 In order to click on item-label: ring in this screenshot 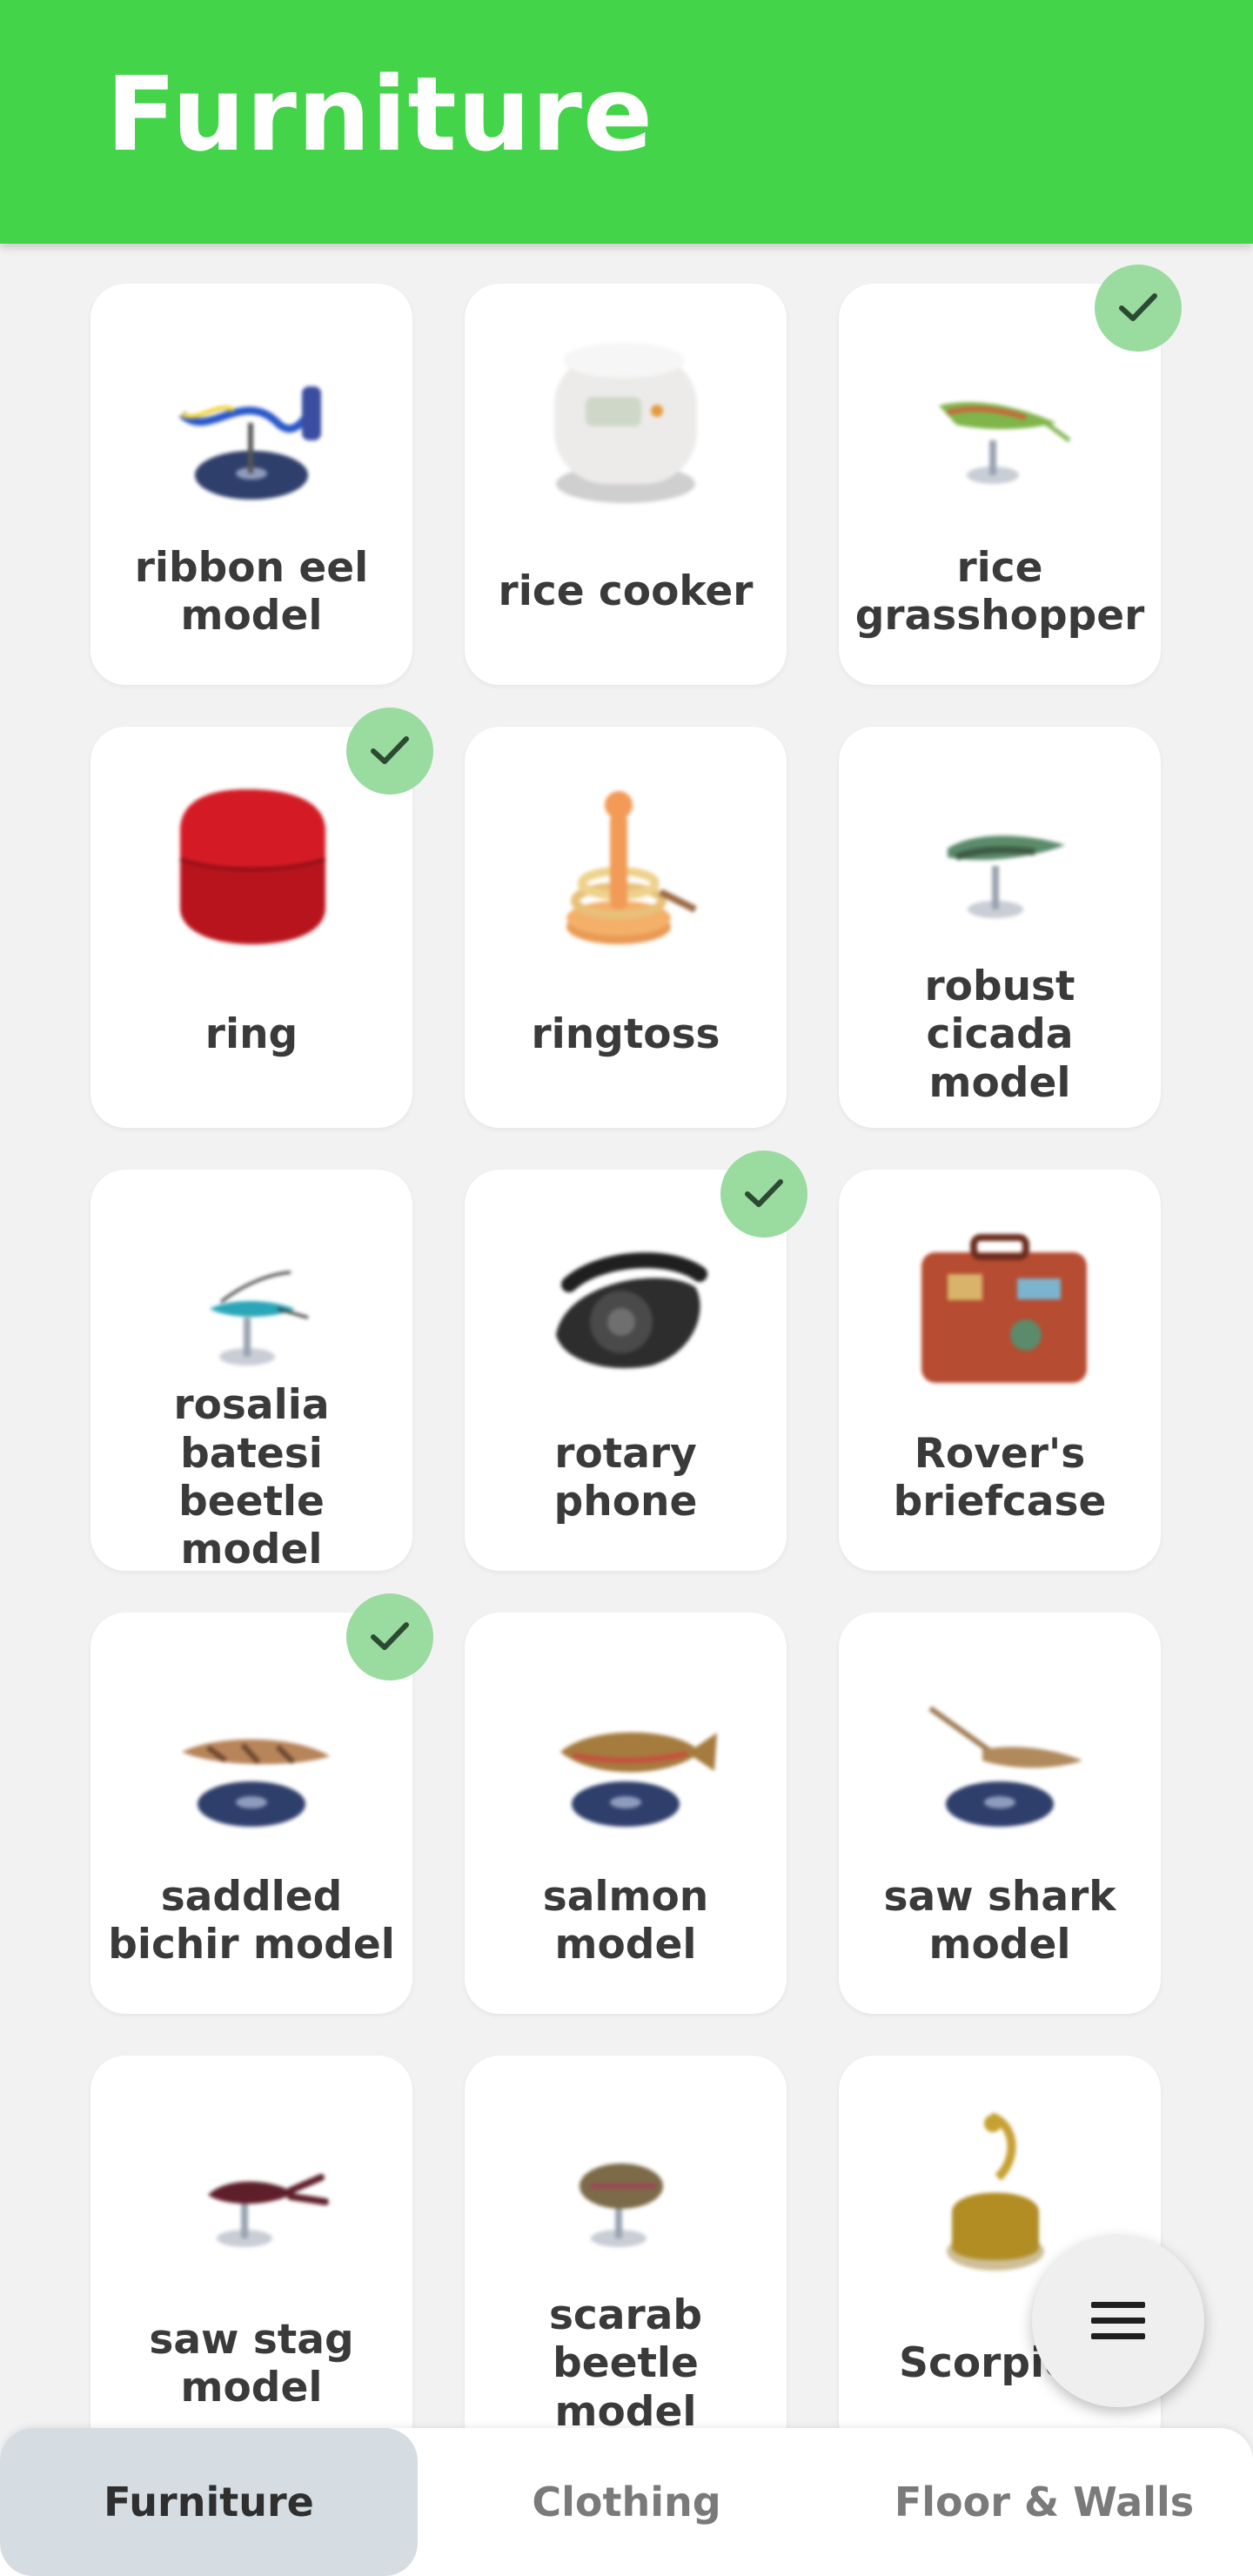, I will do `click(251, 1034)`.